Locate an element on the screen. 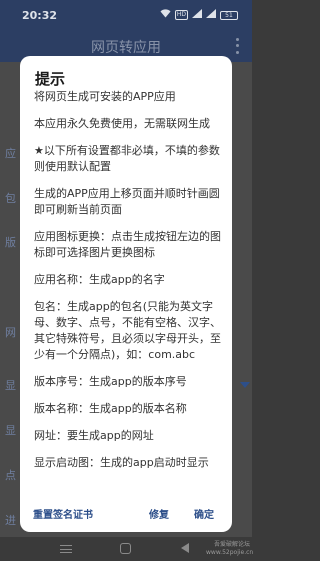  nav-home-icon is located at coordinates (125, 548).